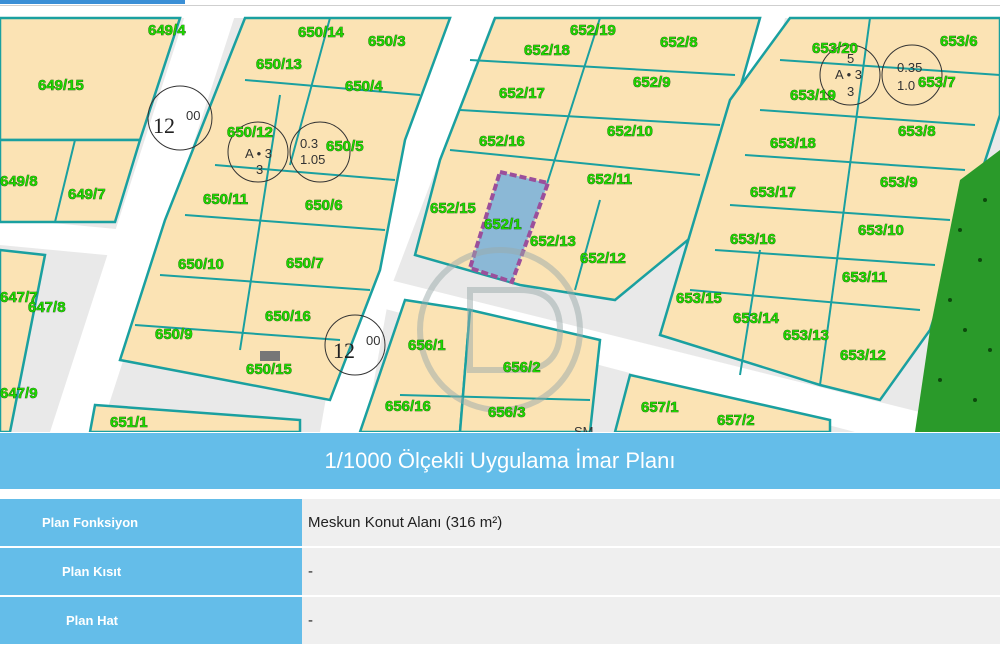 The image size is (1000, 664). I want to click on parcel-label: 653/16, so click(753, 240).